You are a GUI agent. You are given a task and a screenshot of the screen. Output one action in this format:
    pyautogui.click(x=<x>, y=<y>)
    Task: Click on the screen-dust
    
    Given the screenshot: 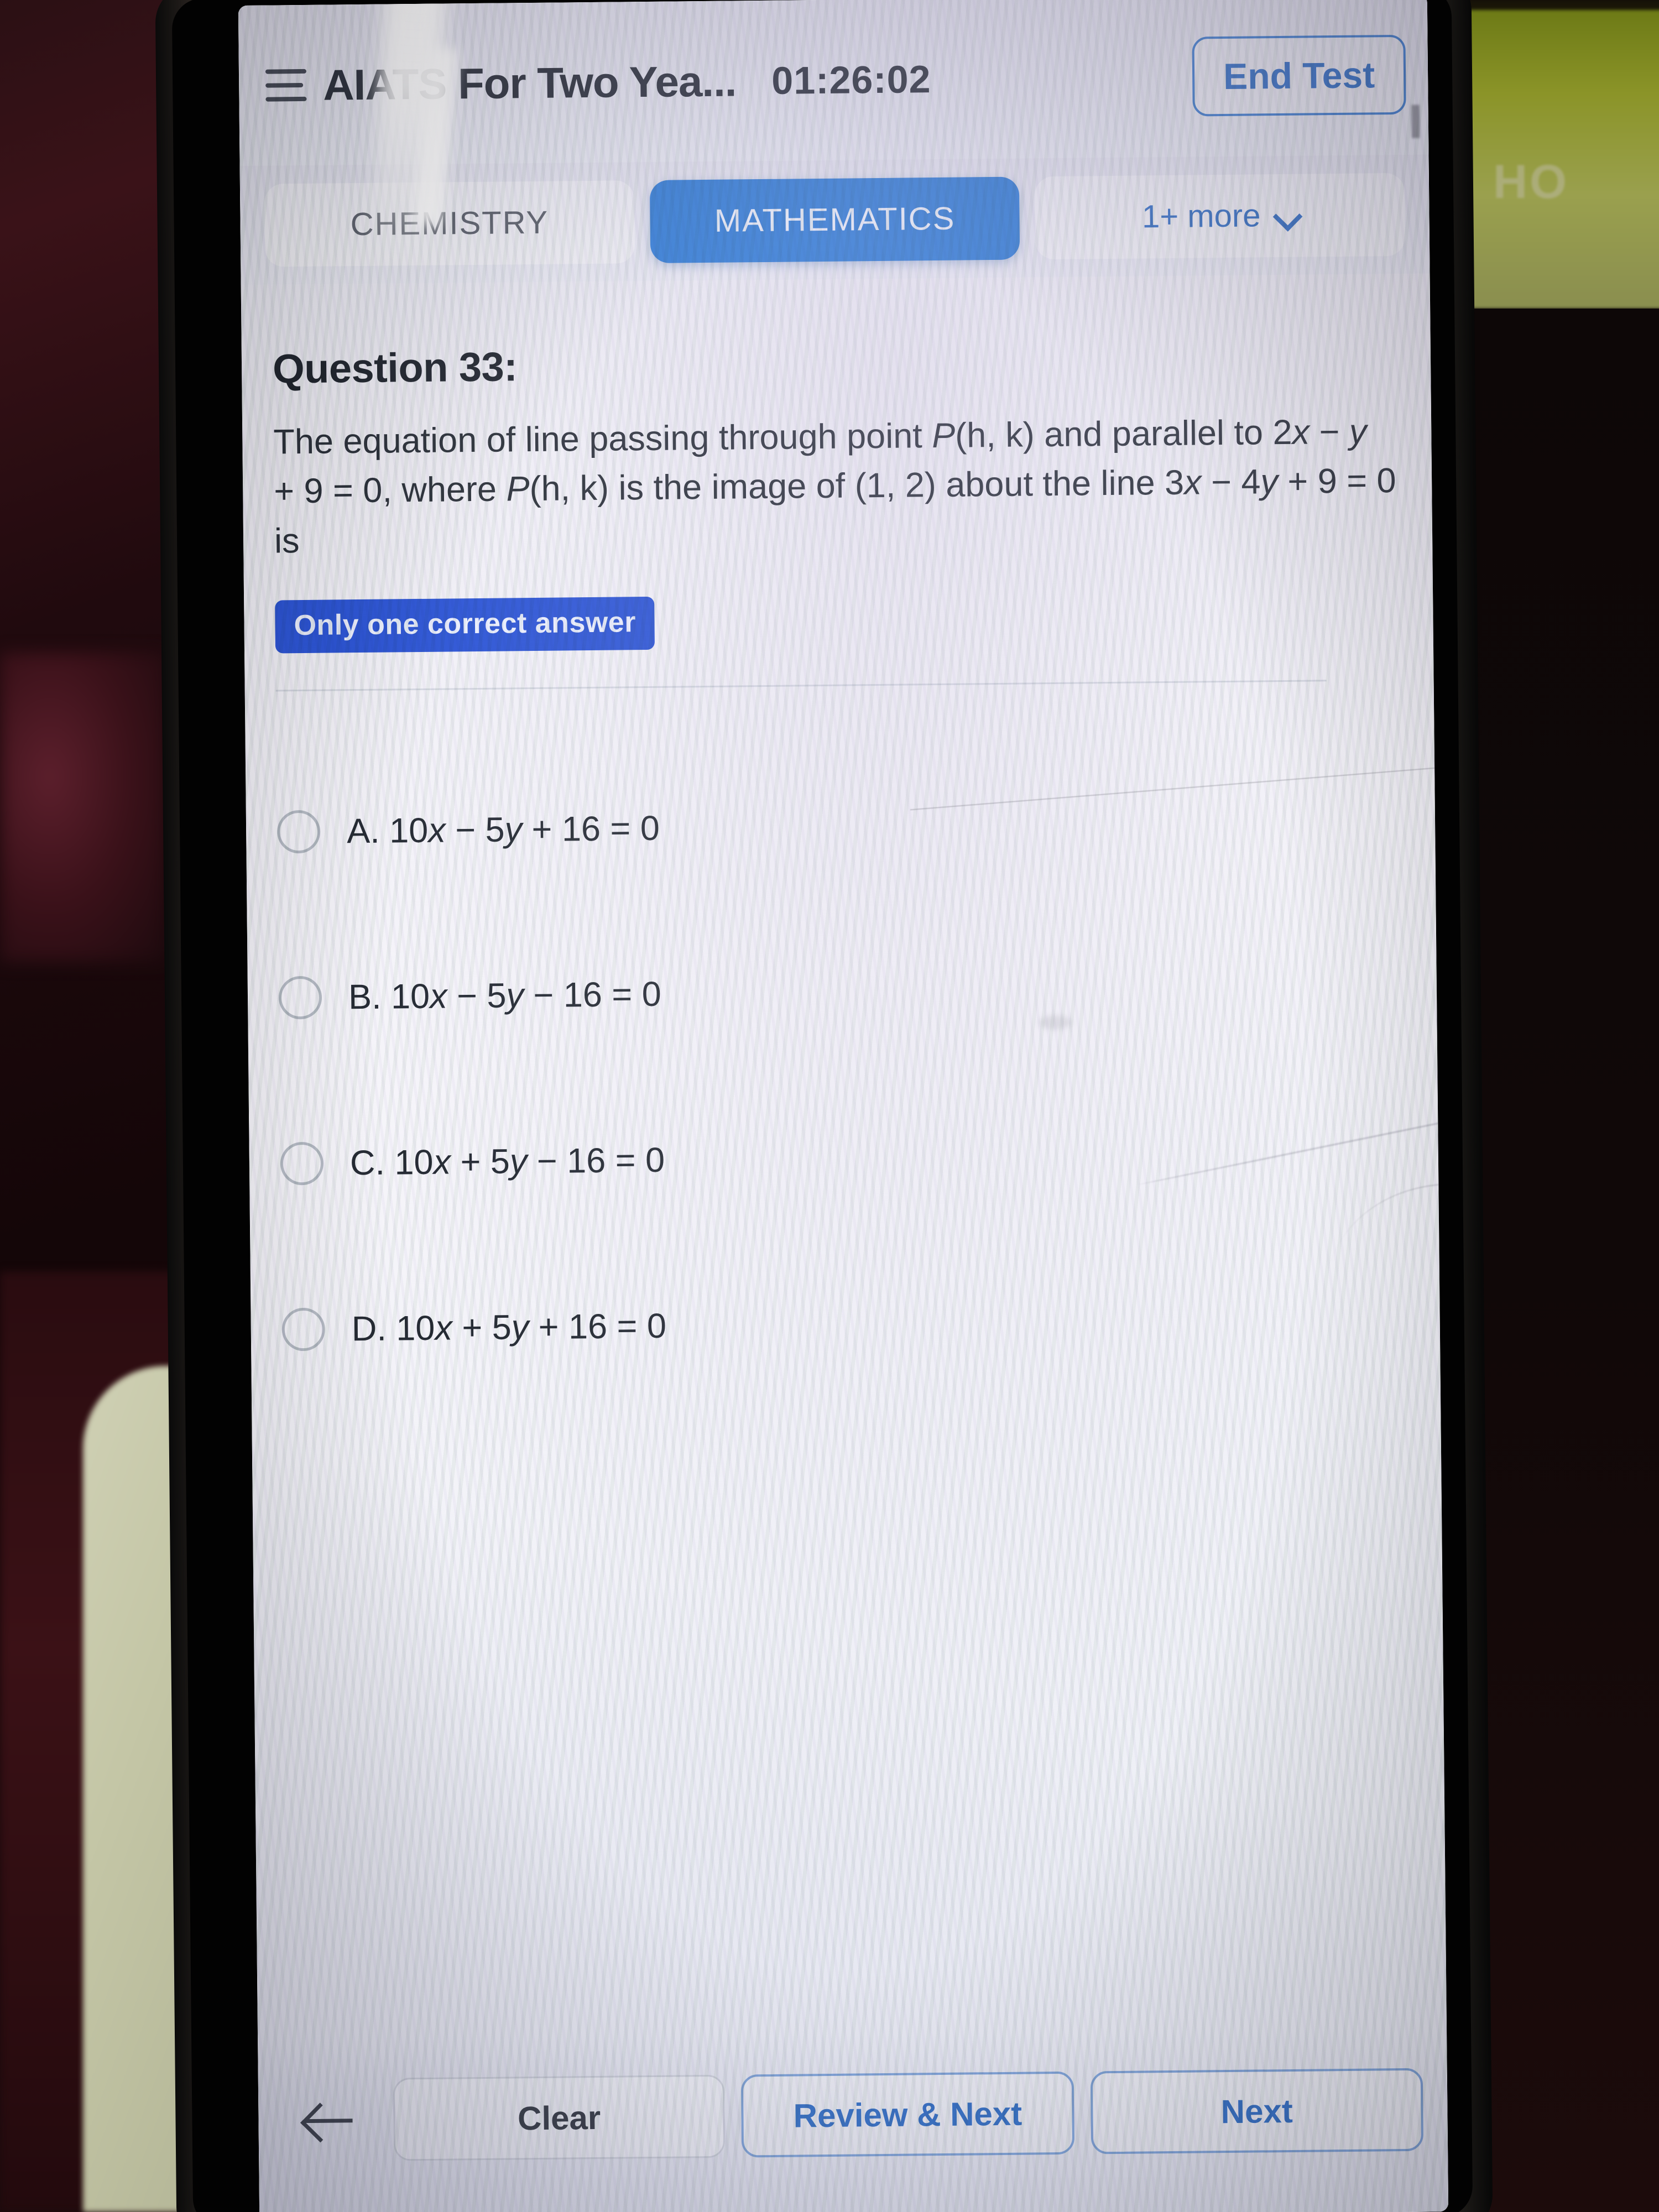 What is the action you would take?
    pyautogui.click(x=1416, y=122)
    